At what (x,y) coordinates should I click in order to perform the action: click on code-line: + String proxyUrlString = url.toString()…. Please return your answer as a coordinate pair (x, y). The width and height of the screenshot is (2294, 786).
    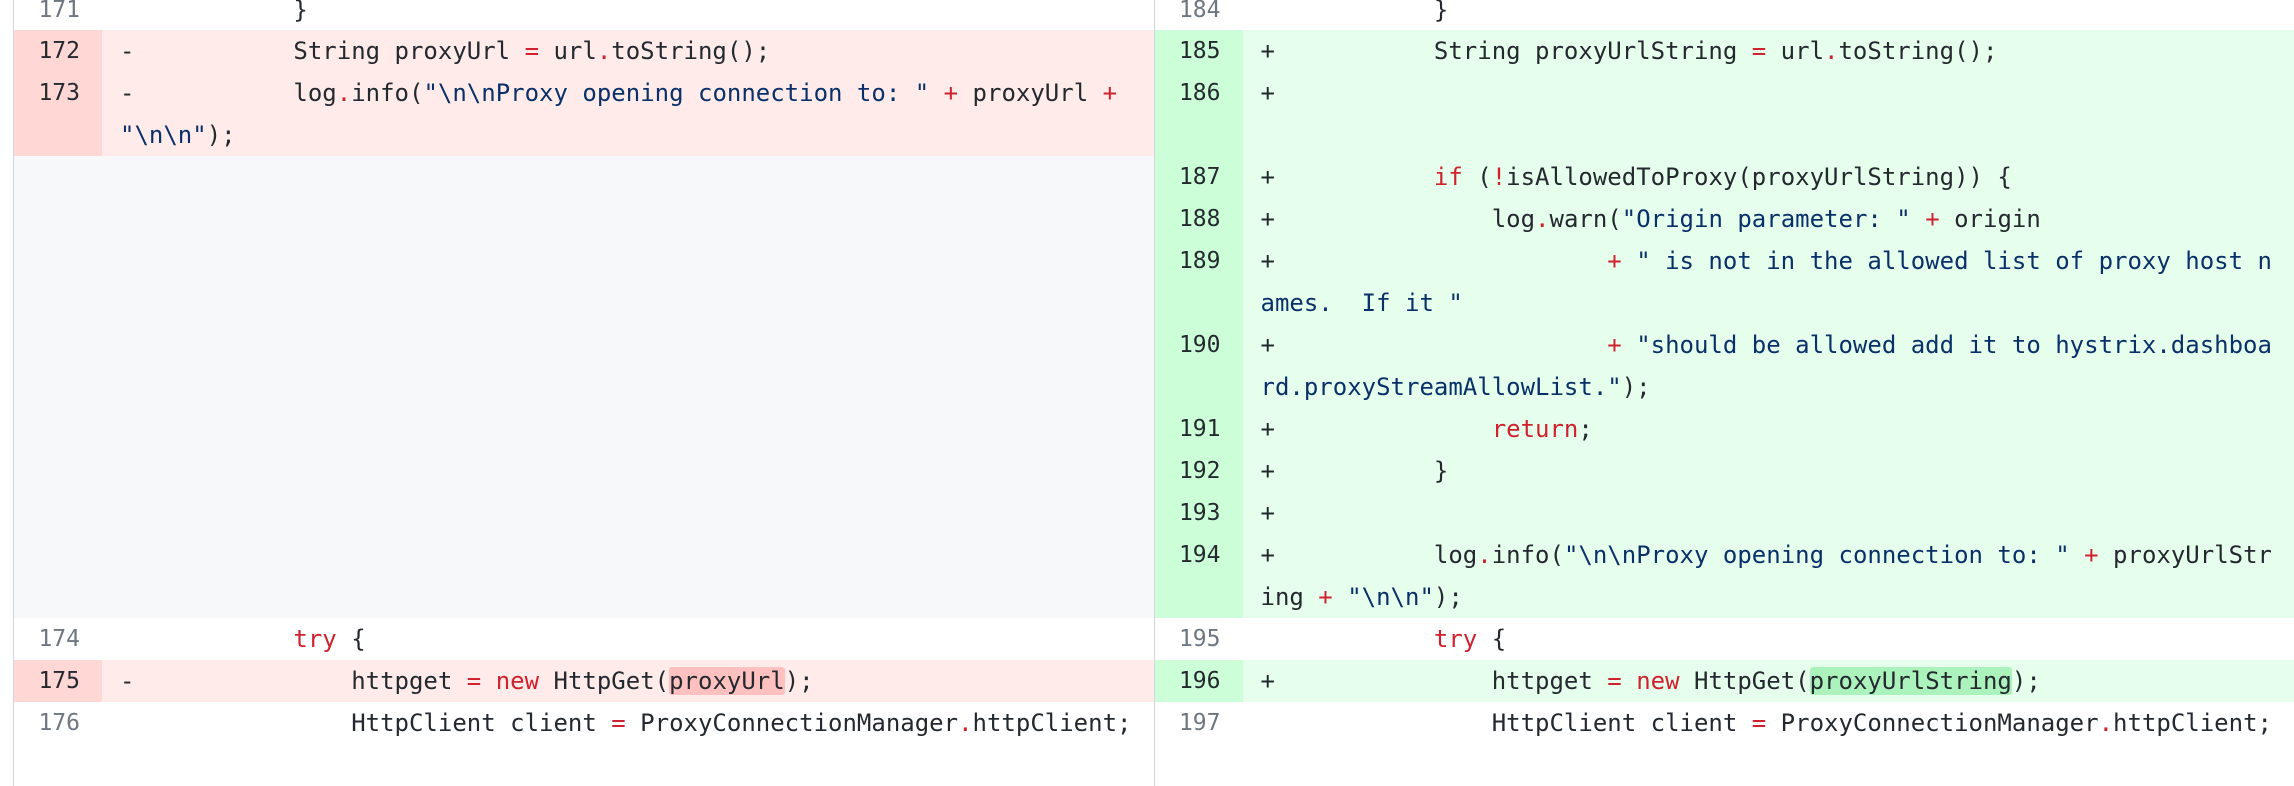
    Looking at the image, I should click on (1768, 51).